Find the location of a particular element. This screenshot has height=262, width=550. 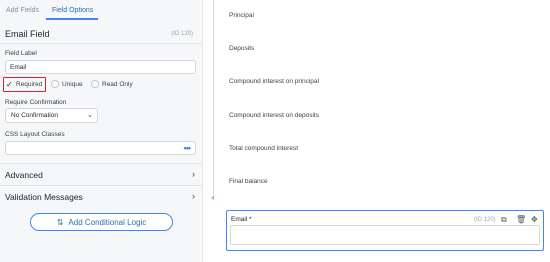

section-validation-label: Validation Messages is located at coordinates (44, 197).